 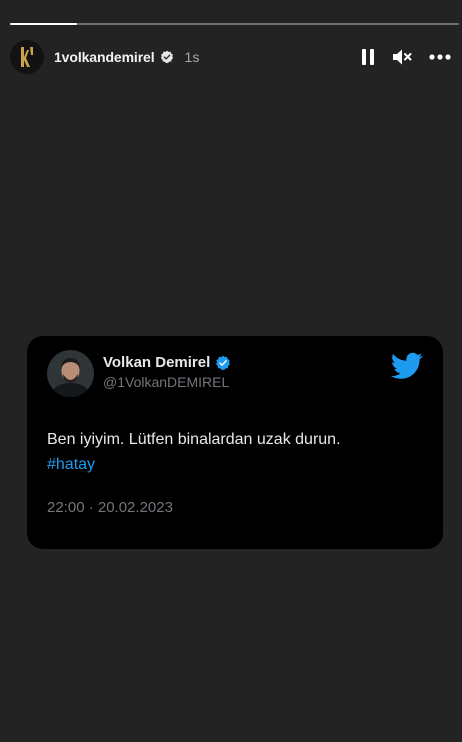 I want to click on brand-logo-icon, so click(x=27, y=57).